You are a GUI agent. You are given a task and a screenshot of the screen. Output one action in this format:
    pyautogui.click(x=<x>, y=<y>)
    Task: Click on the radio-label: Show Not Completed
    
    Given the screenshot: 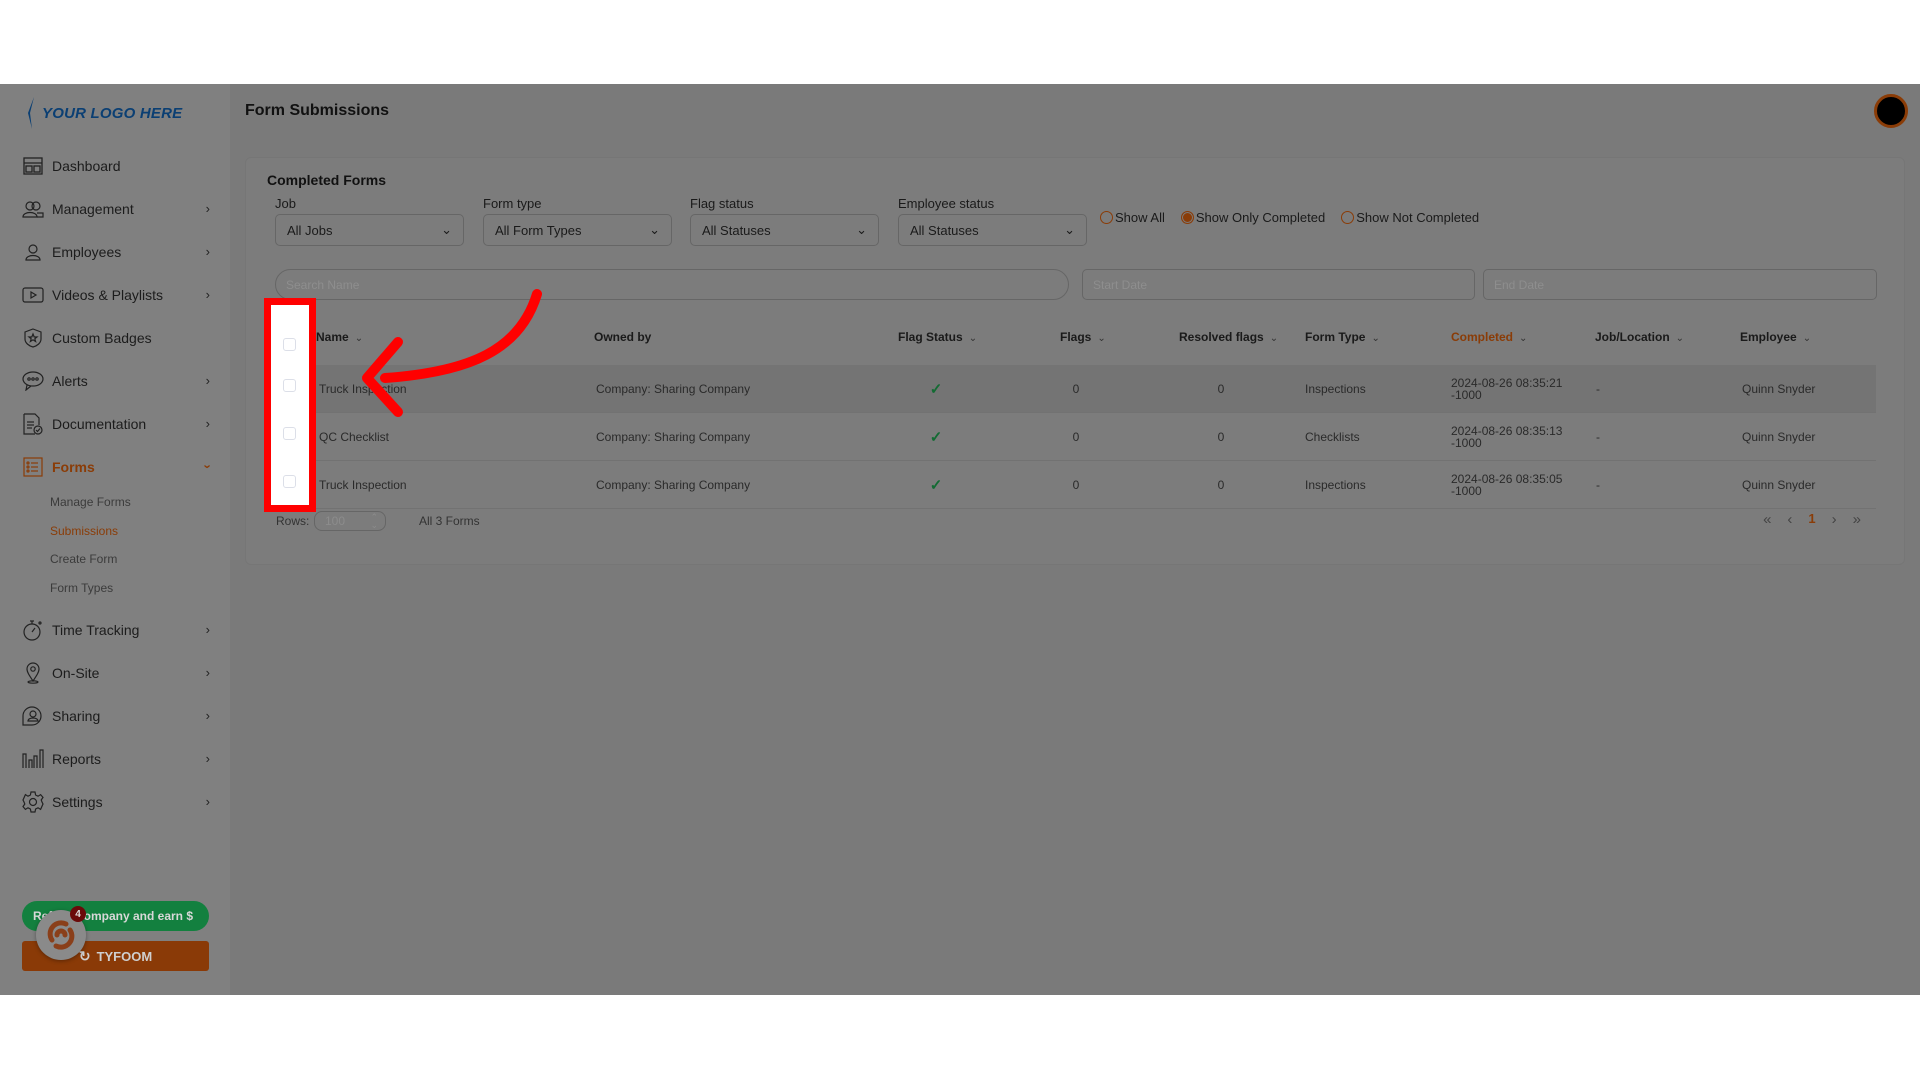 What is the action you would take?
    pyautogui.click(x=1418, y=217)
    